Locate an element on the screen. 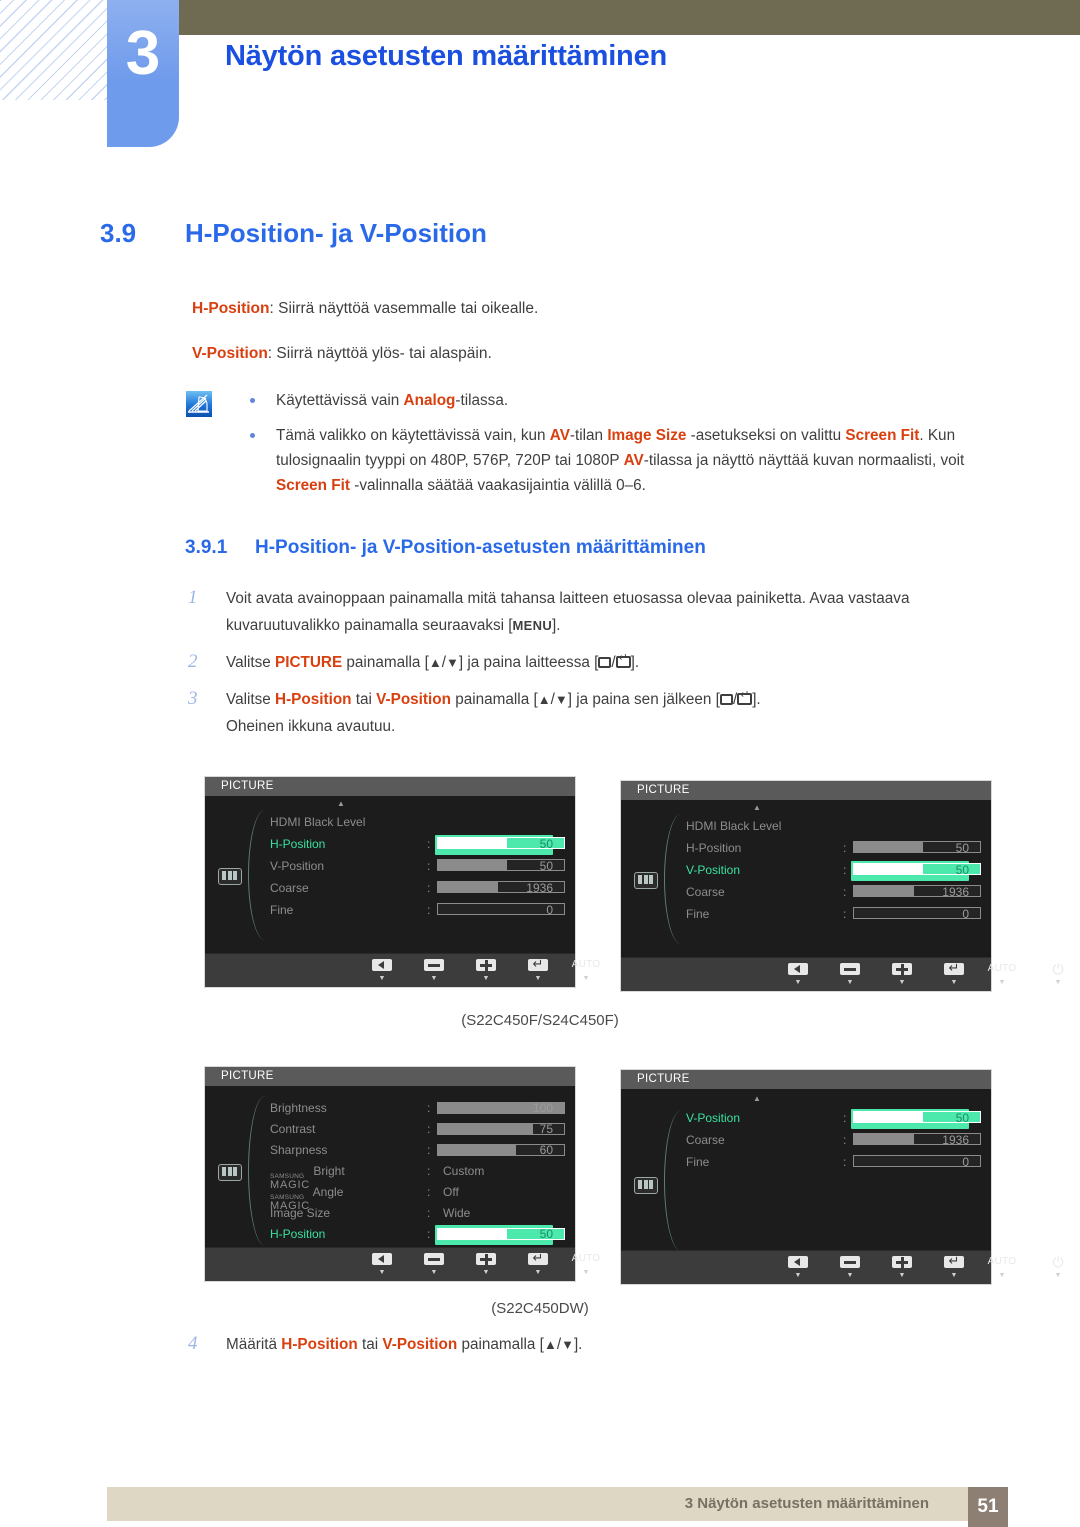 The image size is (1080, 1527). osd-slider-value: 60 is located at coordinates (546, 1150).